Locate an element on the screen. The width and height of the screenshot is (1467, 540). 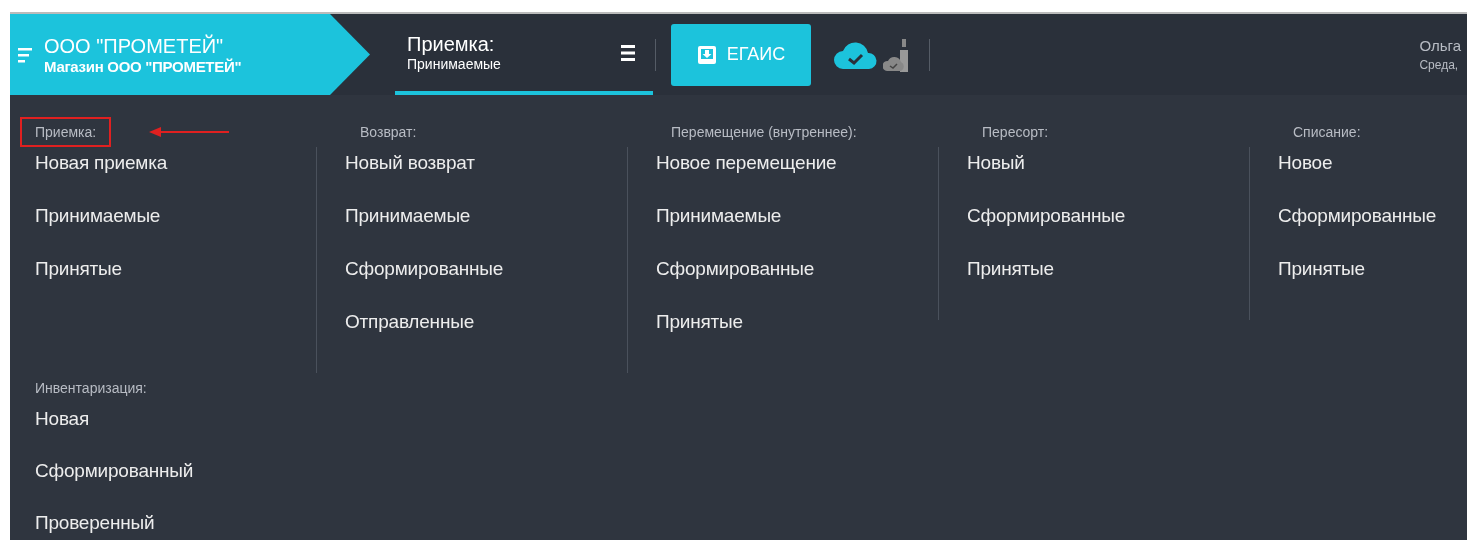
section-title: Списание: is located at coordinates (1327, 132).